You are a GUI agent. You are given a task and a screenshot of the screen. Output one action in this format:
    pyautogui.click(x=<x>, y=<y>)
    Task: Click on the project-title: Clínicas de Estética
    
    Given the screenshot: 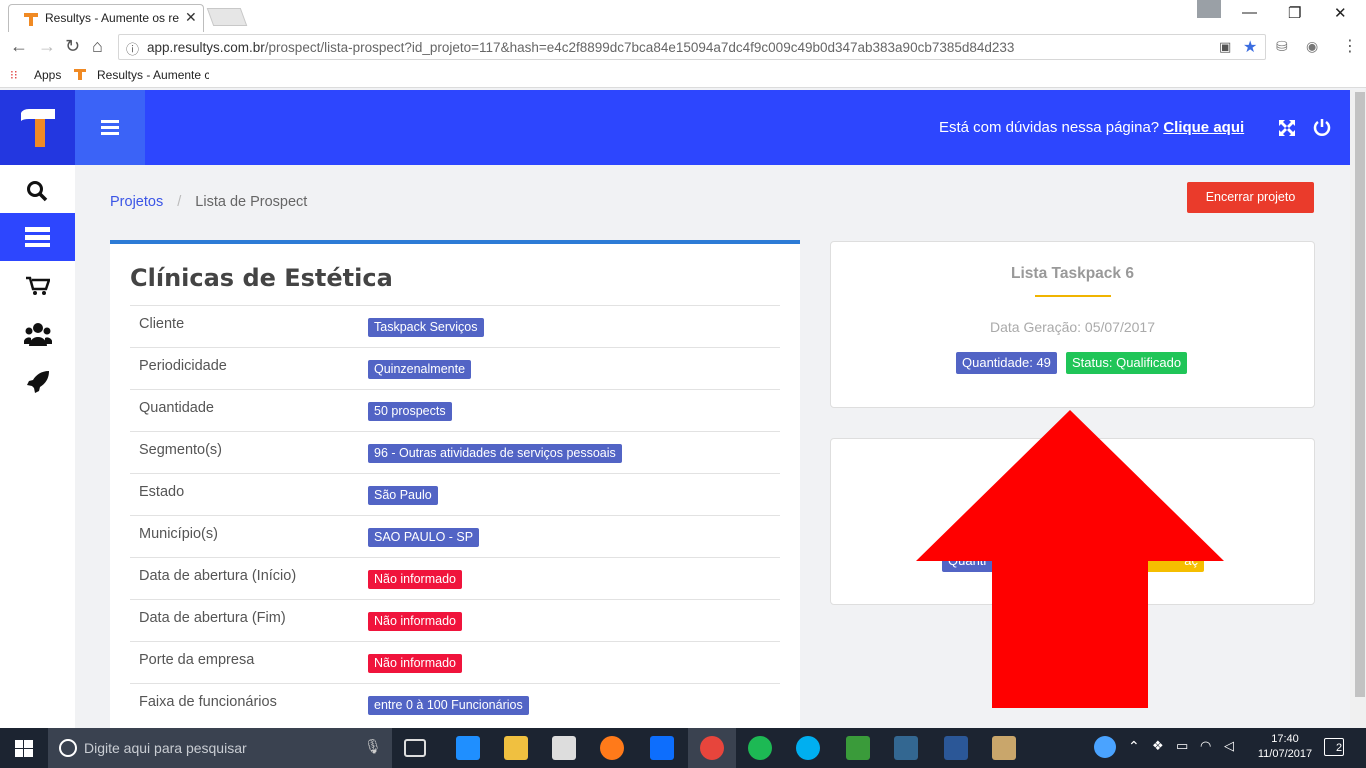 What is the action you would take?
    pyautogui.click(x=261, y=278)
    